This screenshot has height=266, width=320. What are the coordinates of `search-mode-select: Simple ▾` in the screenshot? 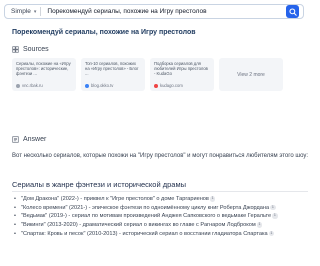 It's located at (22, 11).